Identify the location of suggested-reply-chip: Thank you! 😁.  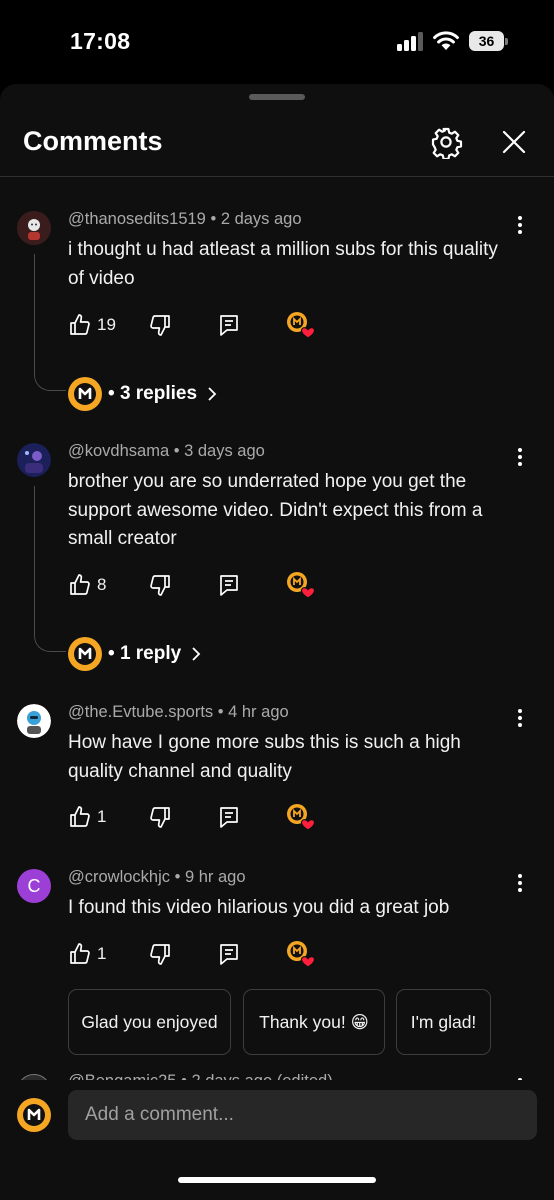
(314, 1022).